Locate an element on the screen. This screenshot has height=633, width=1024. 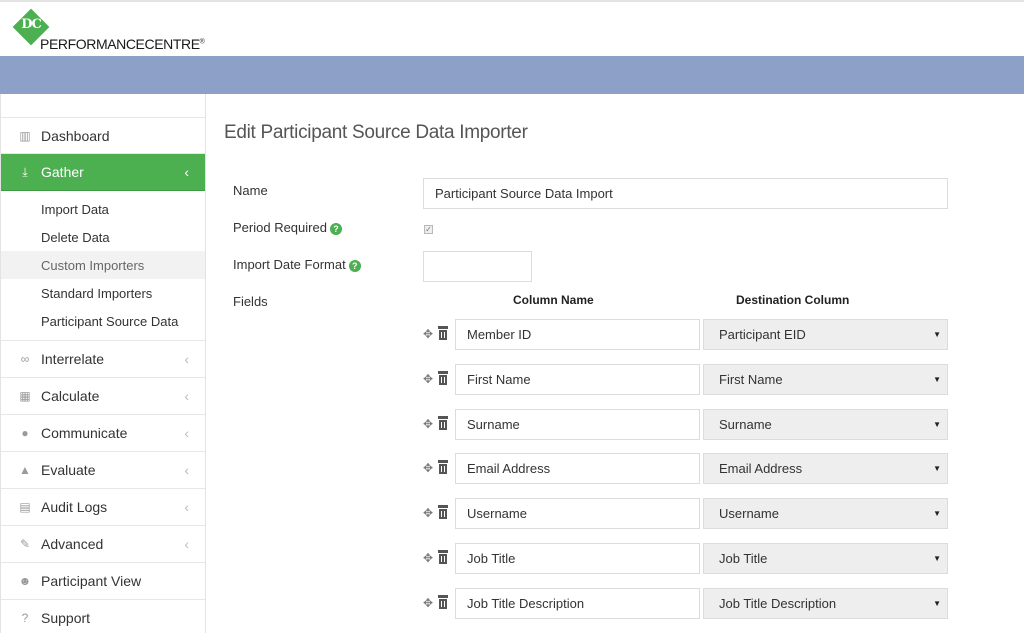
file-icon: ▤ is located at coordinates (25, 507).